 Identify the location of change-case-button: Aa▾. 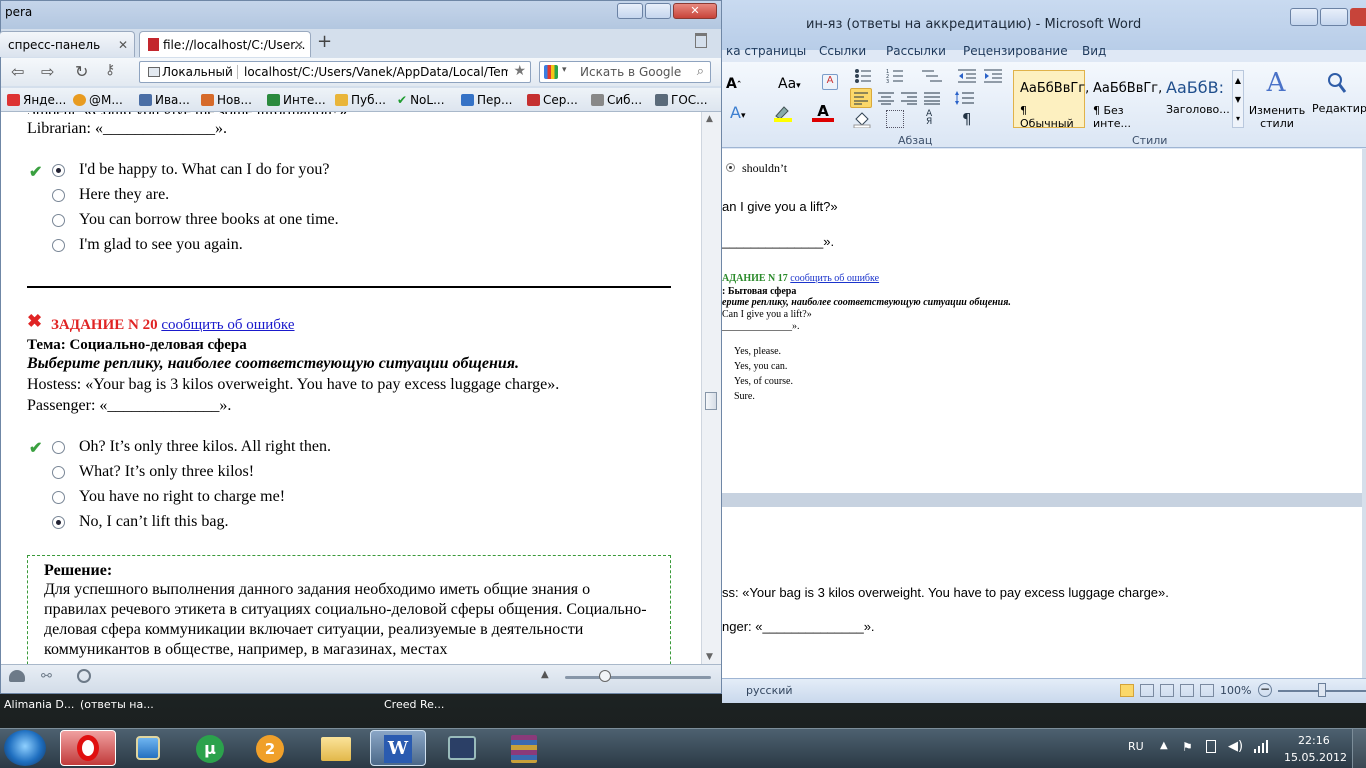
(789, 84).